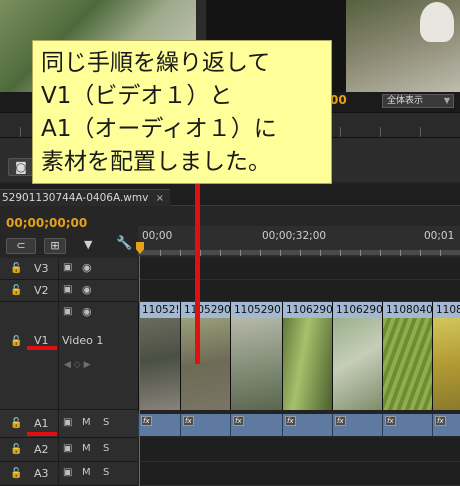  Describe the element at coordinates (156, 162) in the screenshot. I see `callout-line: 素材を配置しました。` at that location.